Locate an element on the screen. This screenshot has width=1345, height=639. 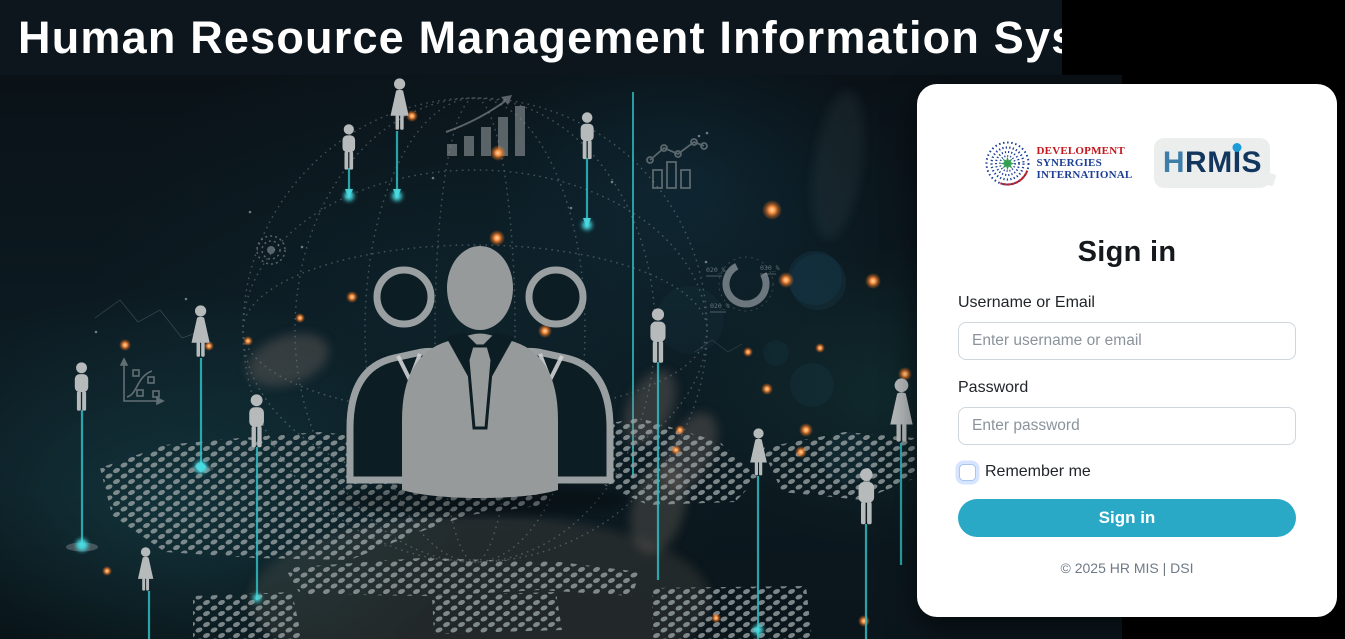
password-label: Password is located at coordinates (993, 387).